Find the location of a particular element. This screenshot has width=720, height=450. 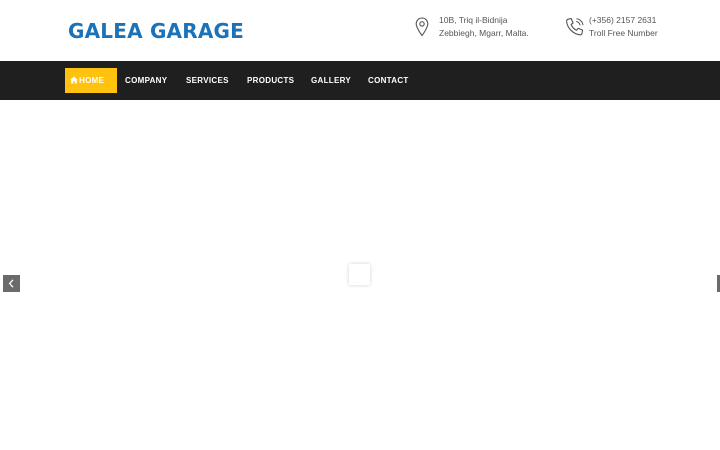

nav-item-label: CONTACT is located at coordinates (388, 80).